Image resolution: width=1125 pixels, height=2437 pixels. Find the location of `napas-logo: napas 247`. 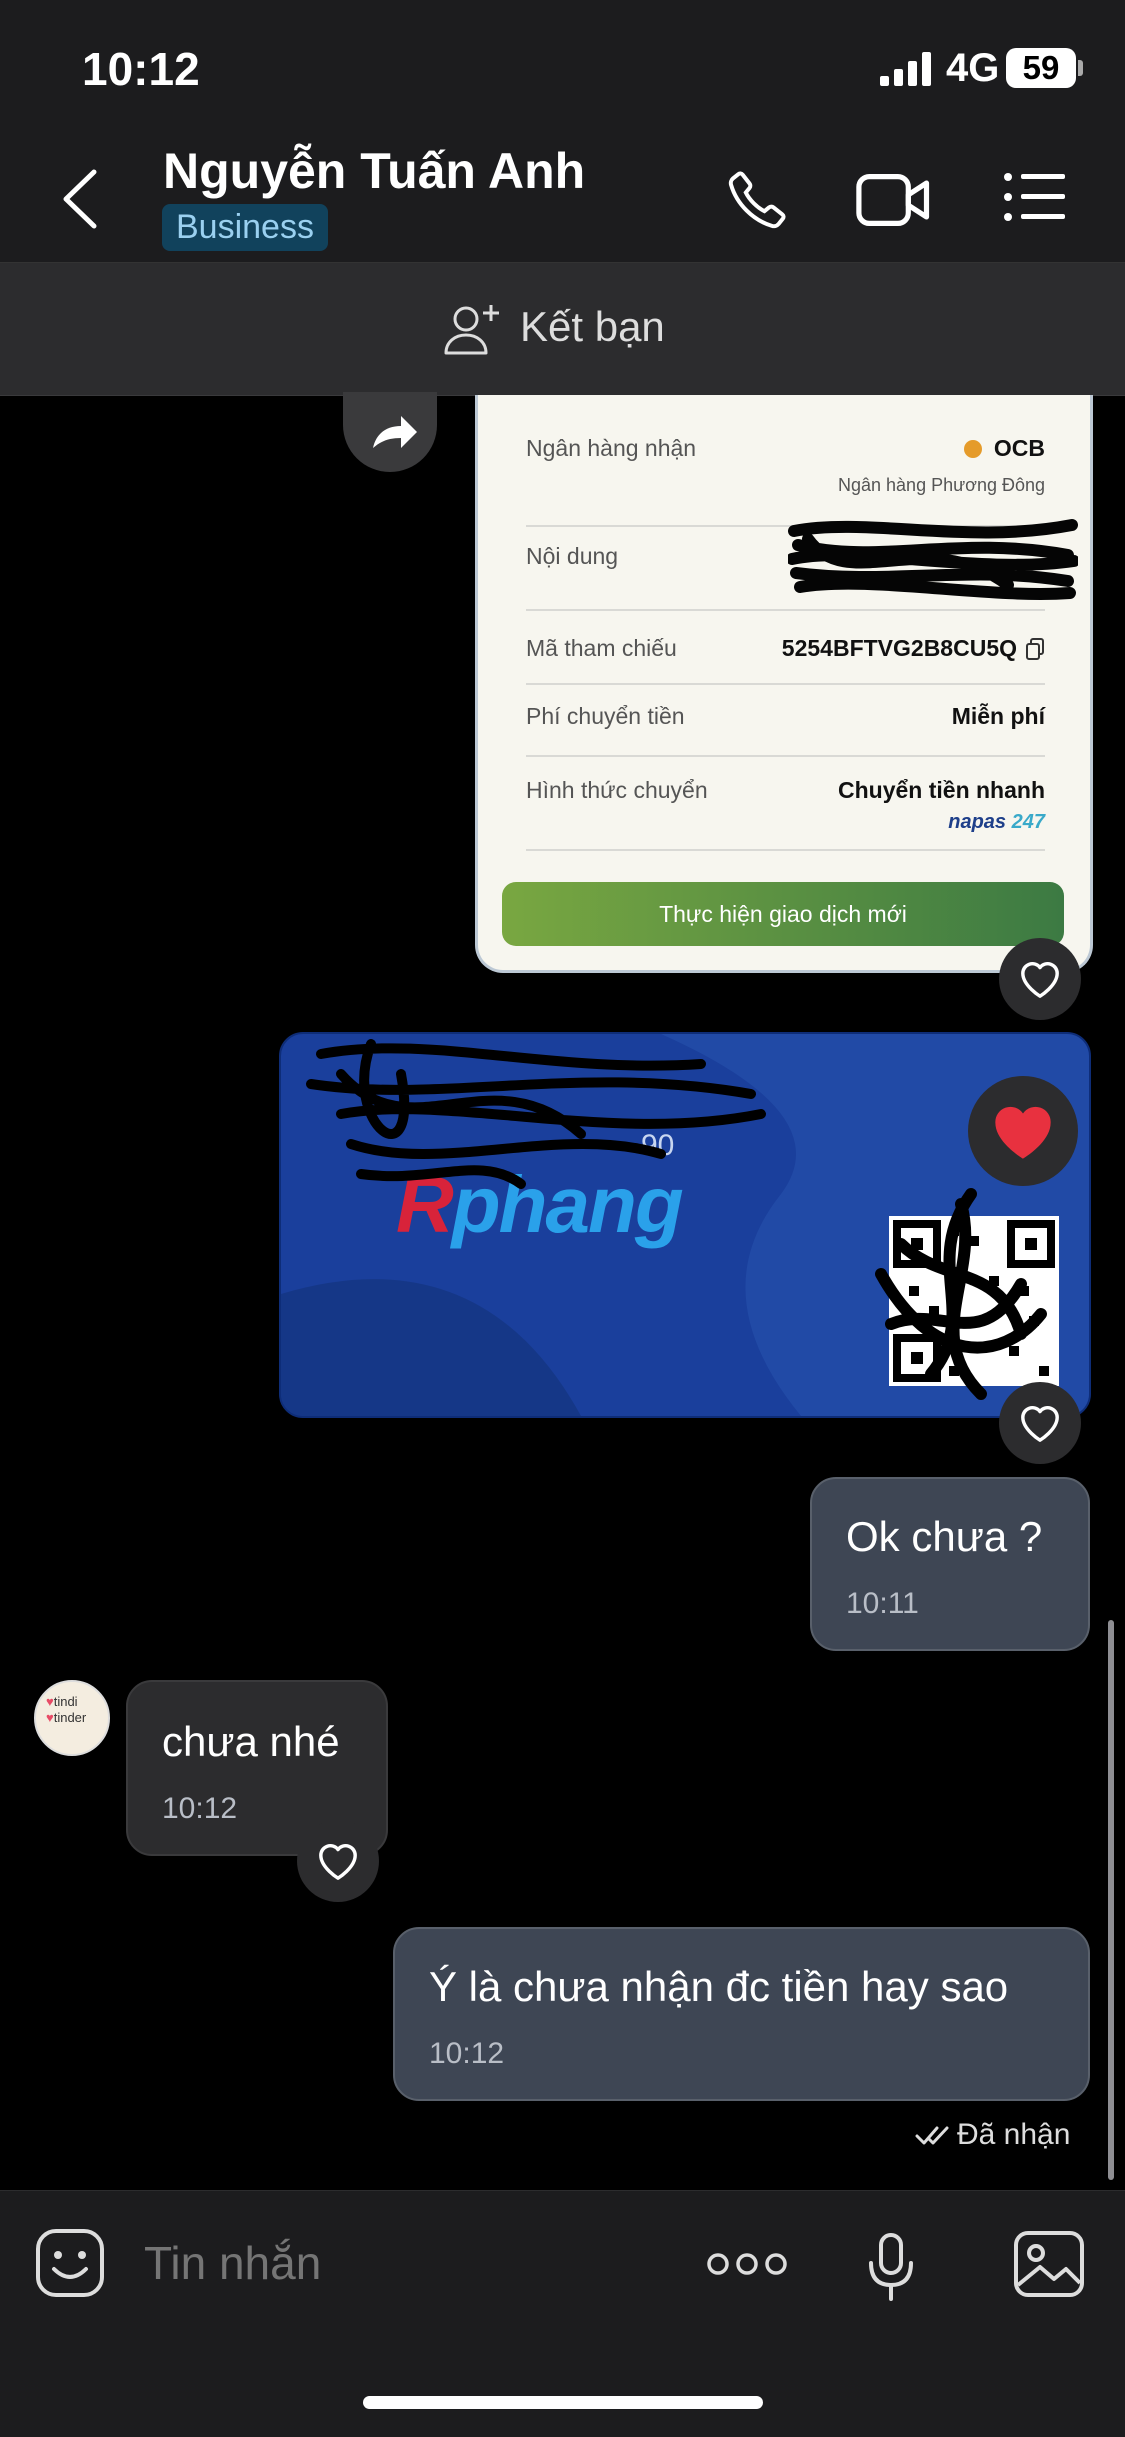

napas-logo: napas 247 is located at coordinates (996, 822).